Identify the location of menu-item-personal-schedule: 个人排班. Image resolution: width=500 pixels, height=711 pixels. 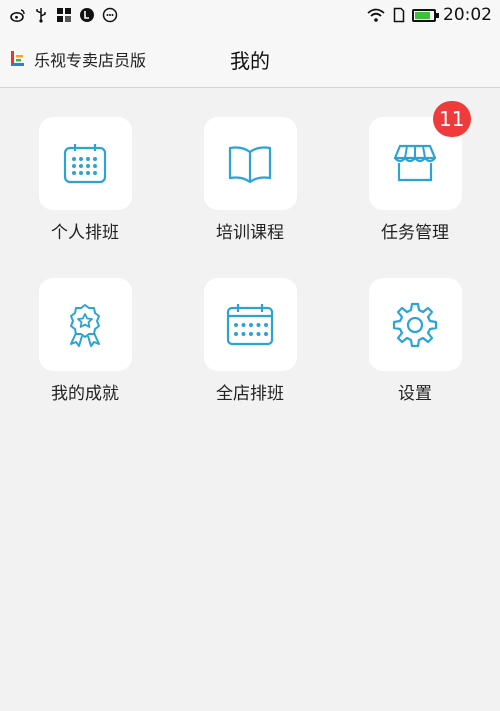
(85, 182).